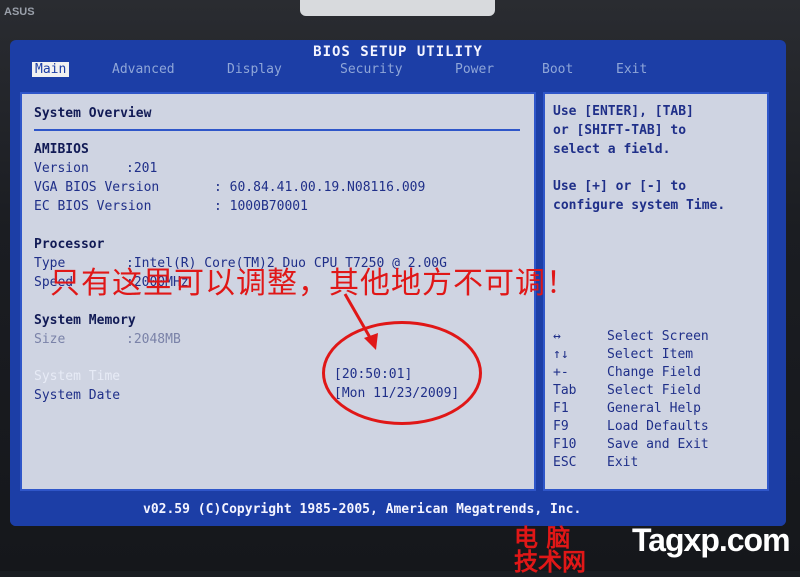 The image size is (800, 577). Describe the element at coordinates (474, 69) in the screenshot. I see `tab-power: Power` at that location.